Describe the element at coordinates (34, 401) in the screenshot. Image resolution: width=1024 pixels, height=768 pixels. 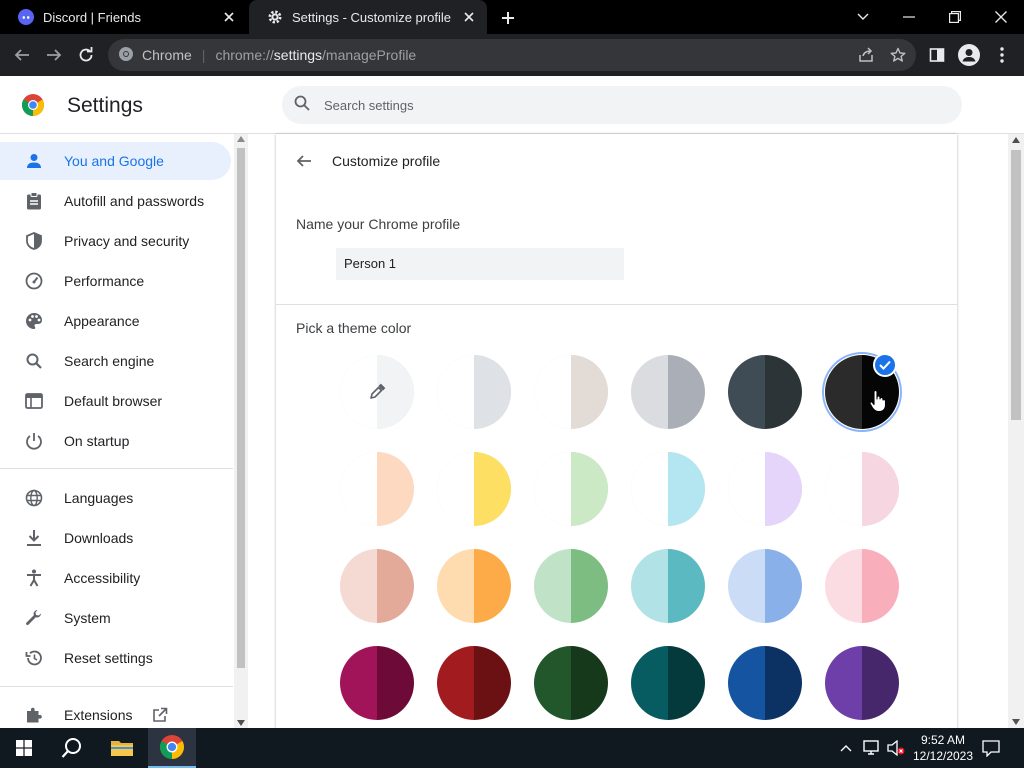
I see `browser-window-icon` at that location.